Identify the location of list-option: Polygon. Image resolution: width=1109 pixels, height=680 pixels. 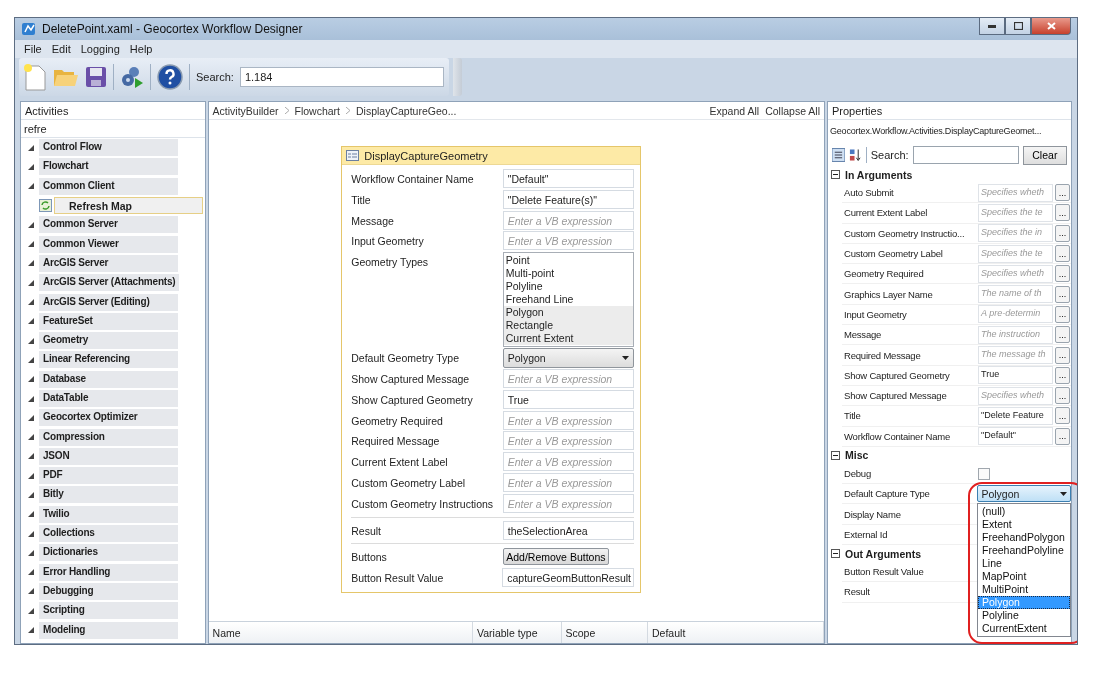
(568, 313).